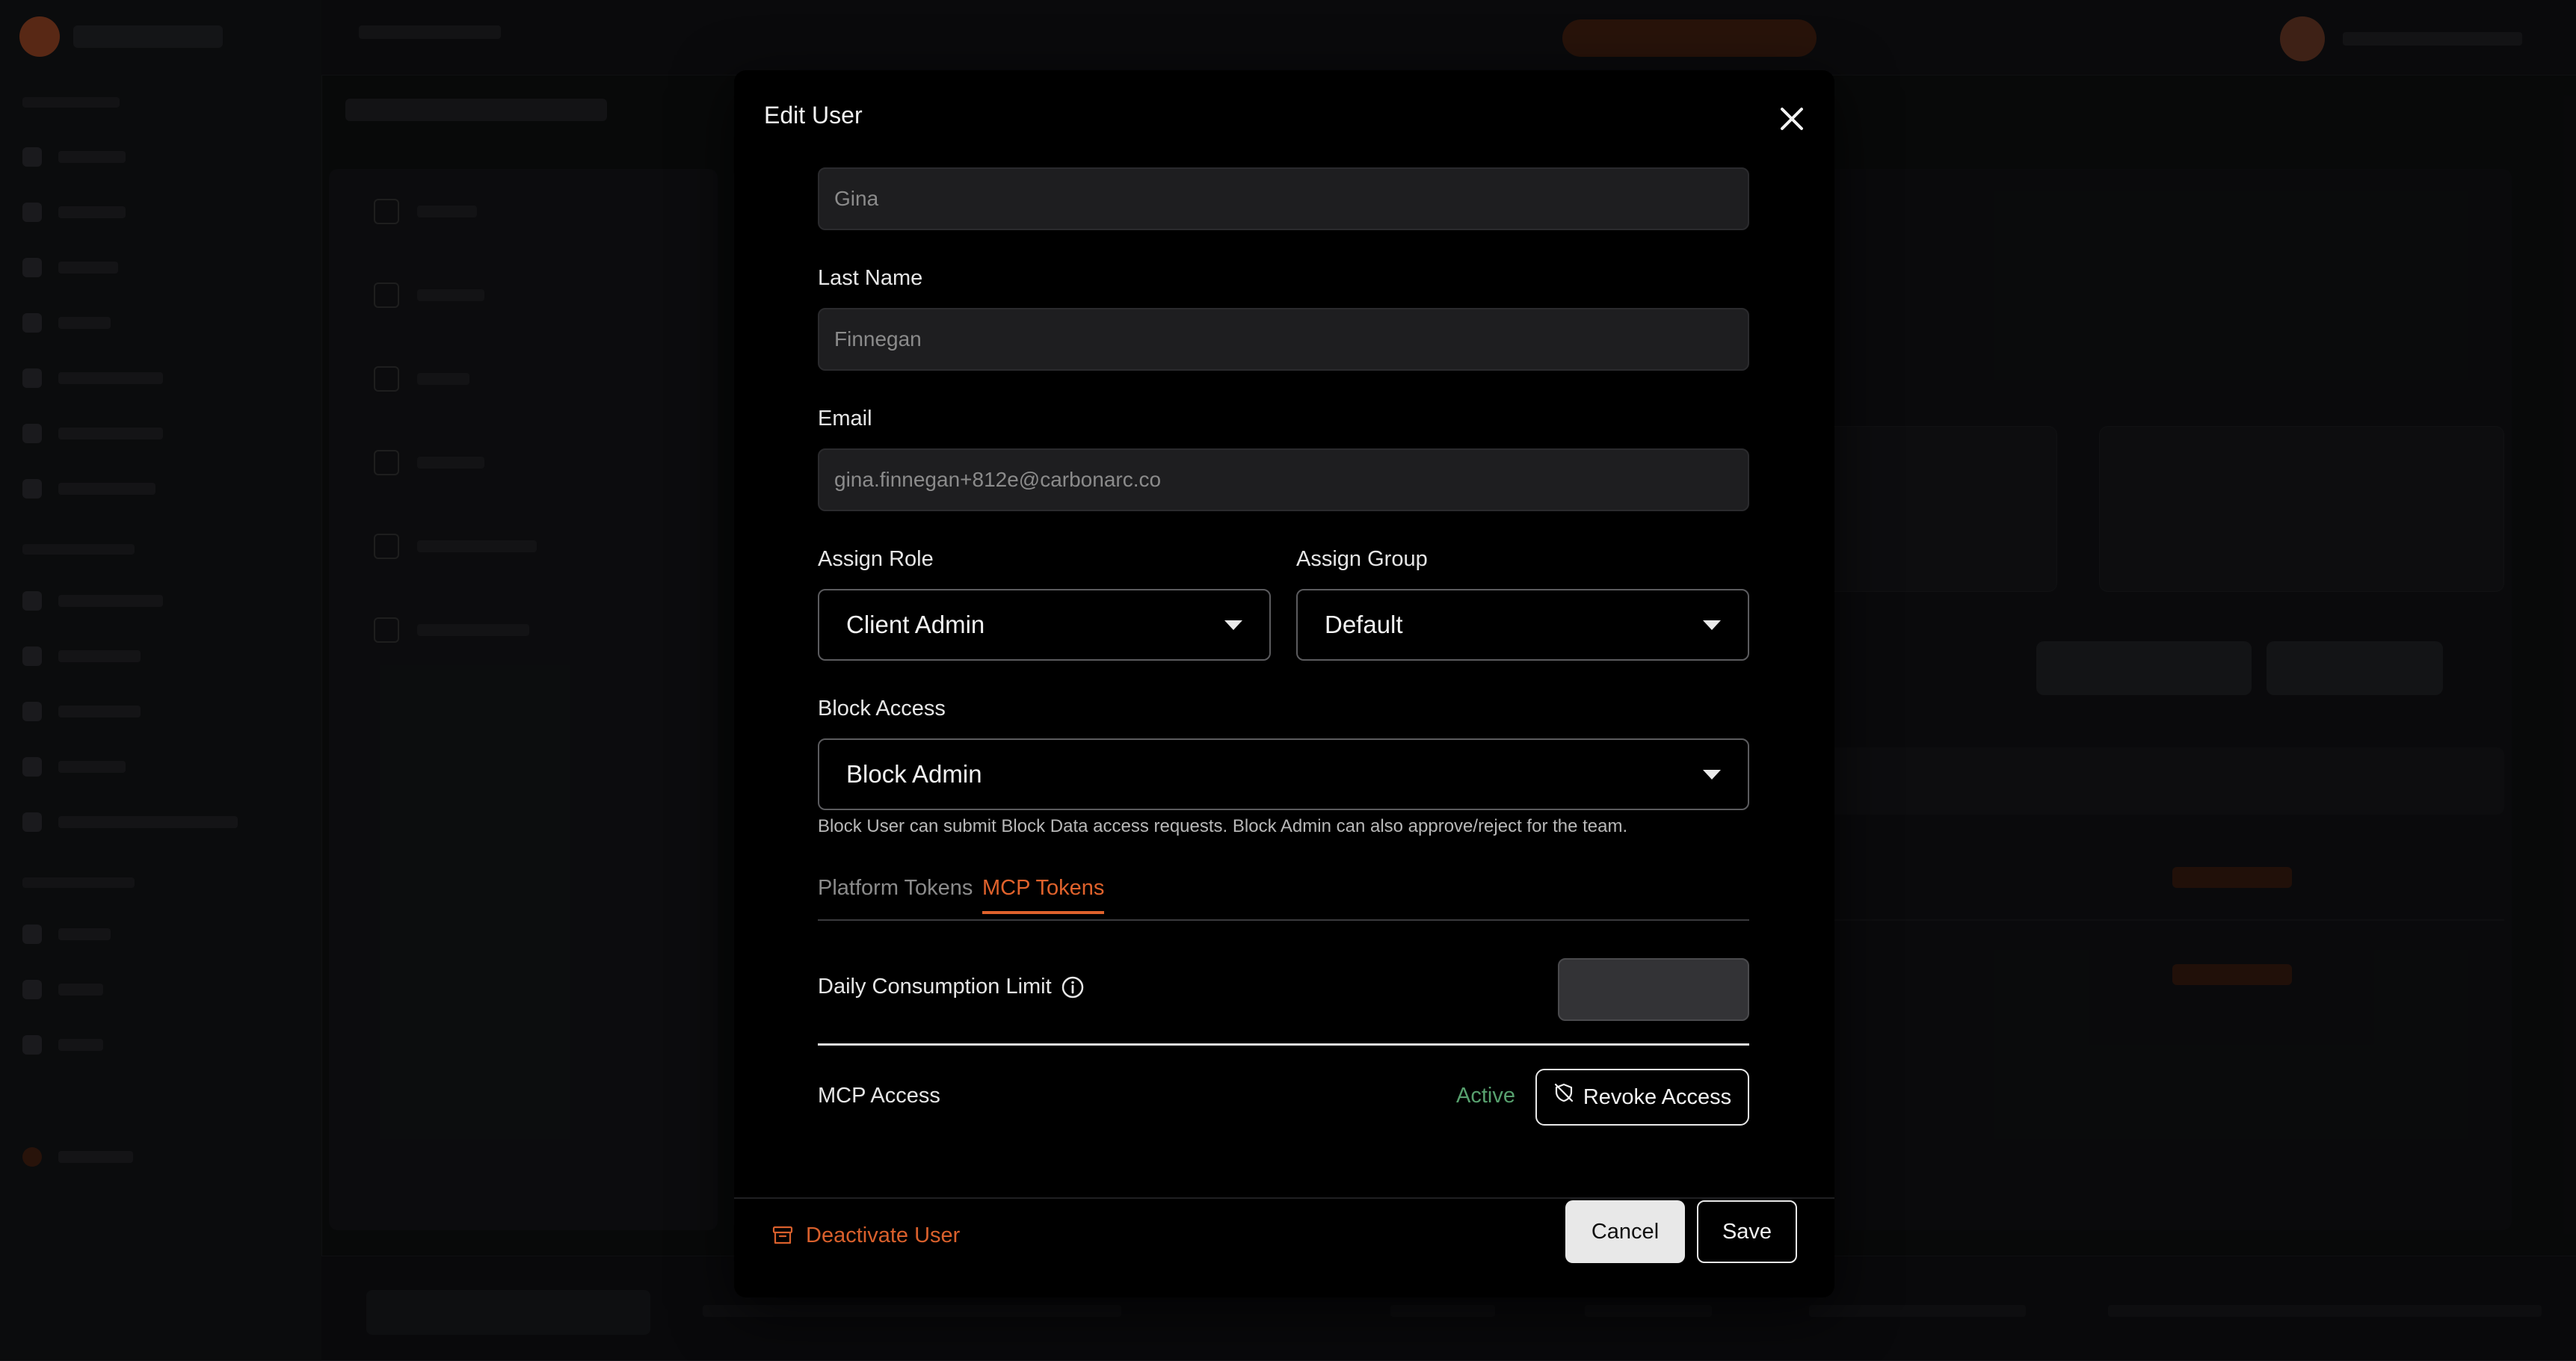  Describe the element at coordinates (1283, 899) in the screenshot. I see `token-tabs: Platform Tokens MCP Tokens` at that location.